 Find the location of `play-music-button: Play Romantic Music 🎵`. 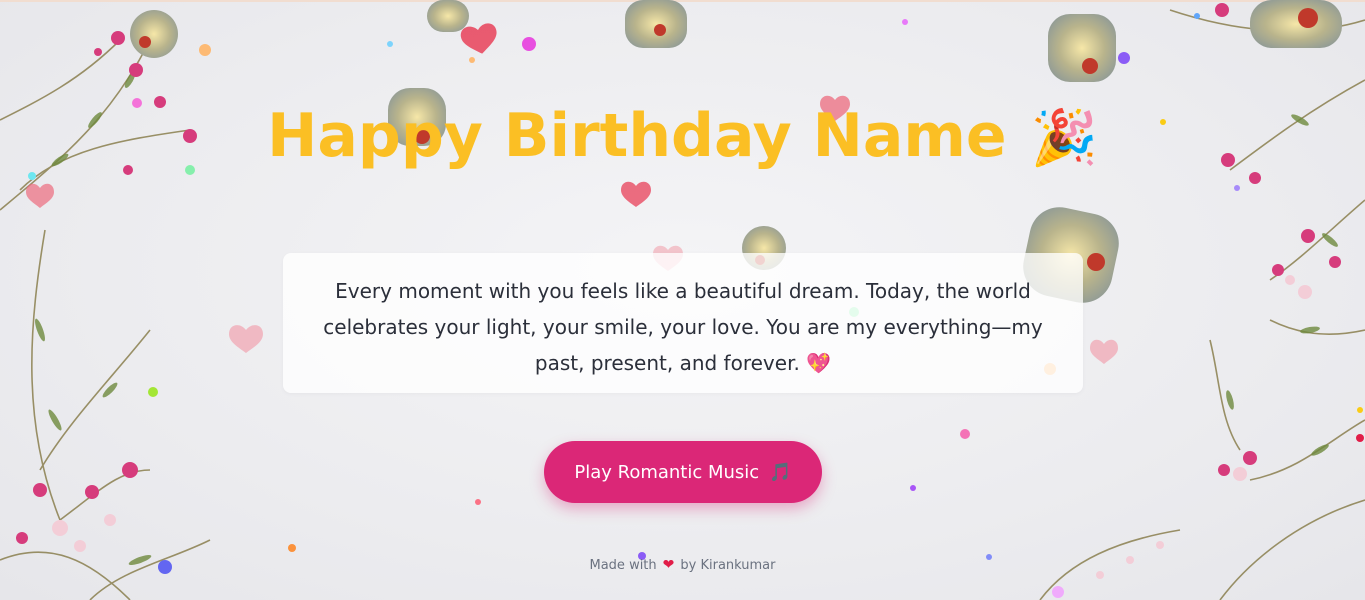

play-music-button: Play Romantic Music 🎵 is located at coordinates (683, 472).